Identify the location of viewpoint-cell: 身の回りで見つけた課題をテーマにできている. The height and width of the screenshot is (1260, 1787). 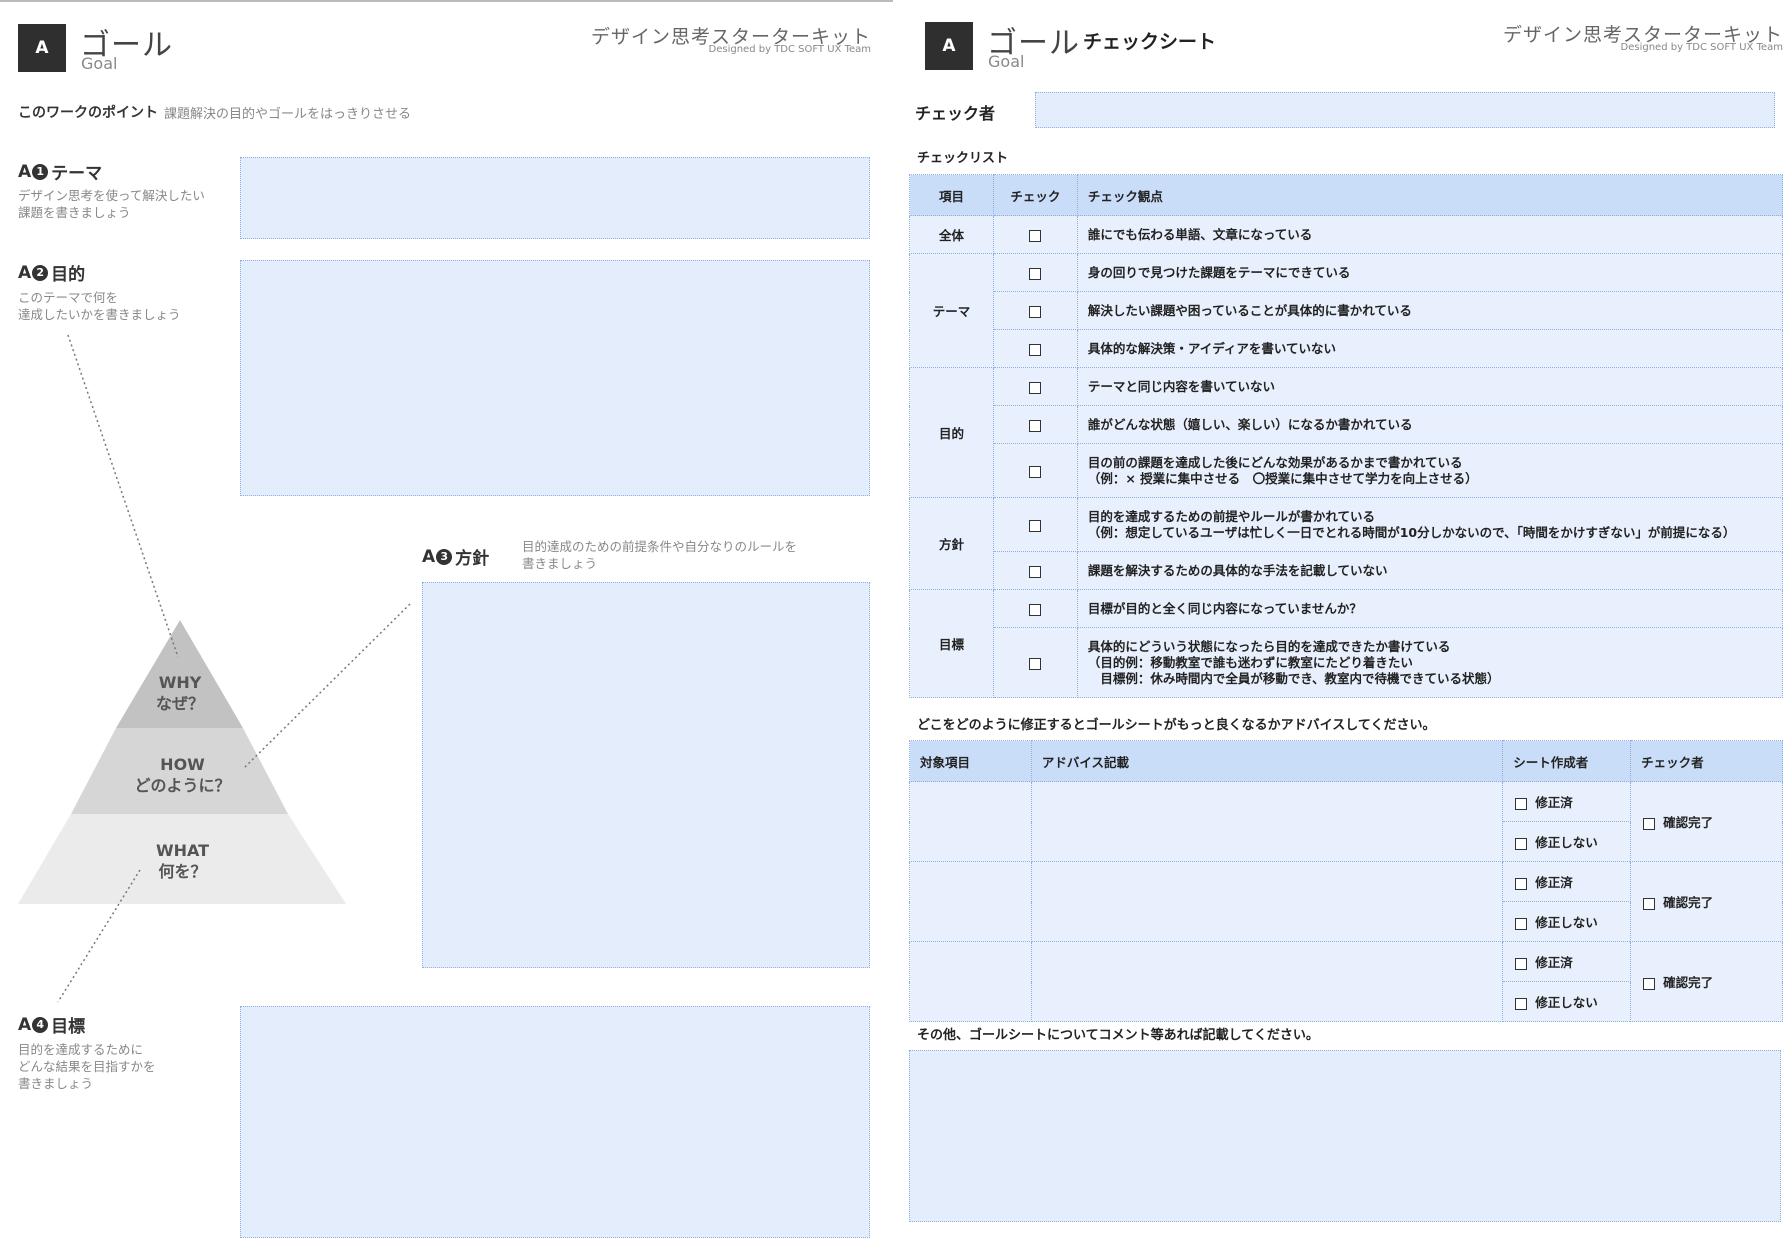
(1430, 272).